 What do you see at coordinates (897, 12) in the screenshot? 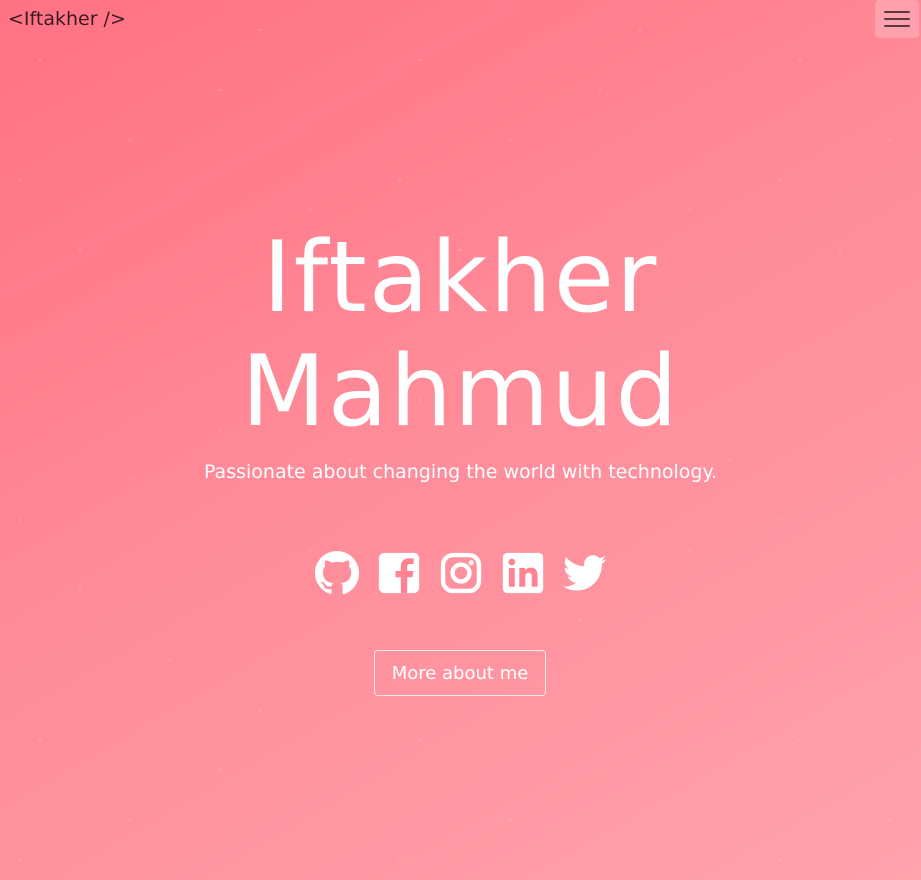
I see `hamburger-menu-icon` at bounding box center [897, 12].